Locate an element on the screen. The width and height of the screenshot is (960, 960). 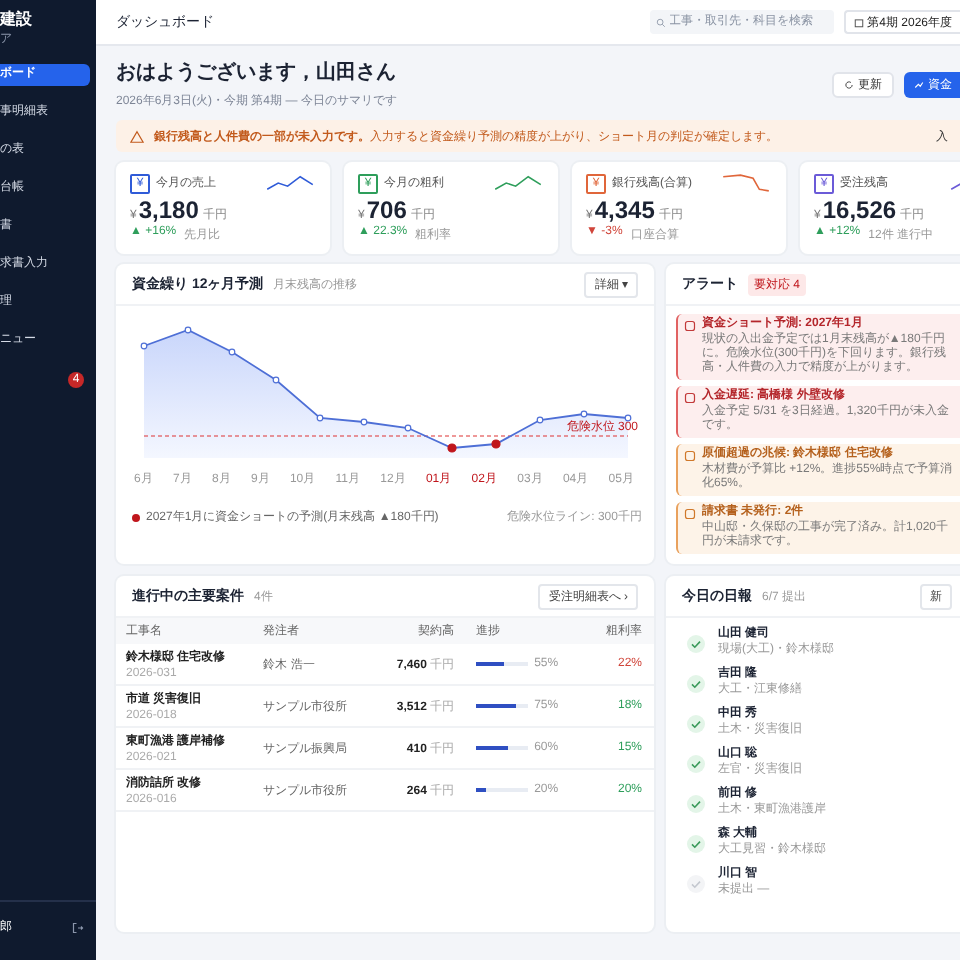
danger-dot is located at coordinates (136, 517).